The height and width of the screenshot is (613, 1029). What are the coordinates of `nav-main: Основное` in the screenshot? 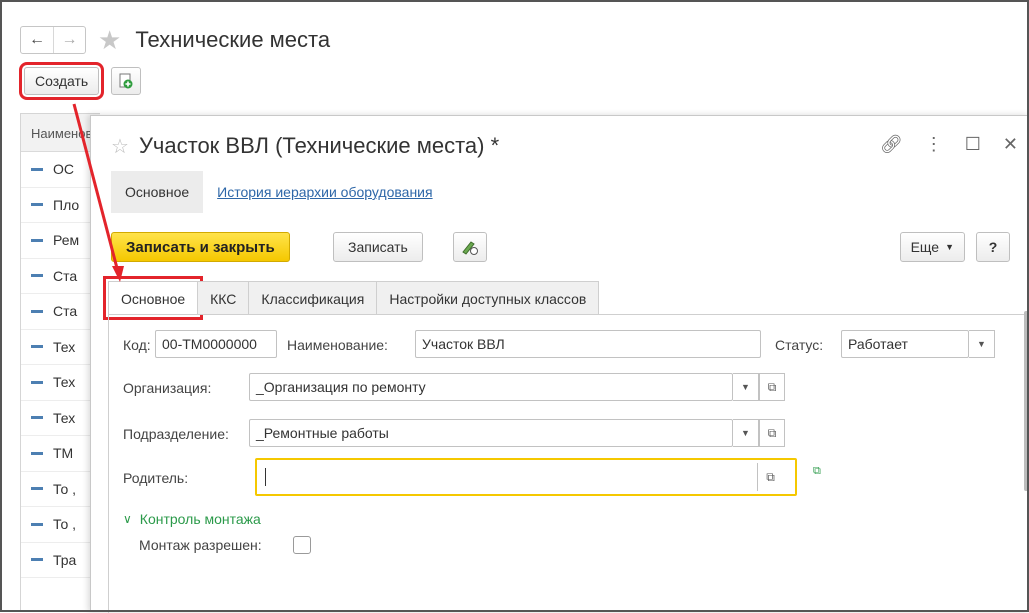 It's located at (157, 192).